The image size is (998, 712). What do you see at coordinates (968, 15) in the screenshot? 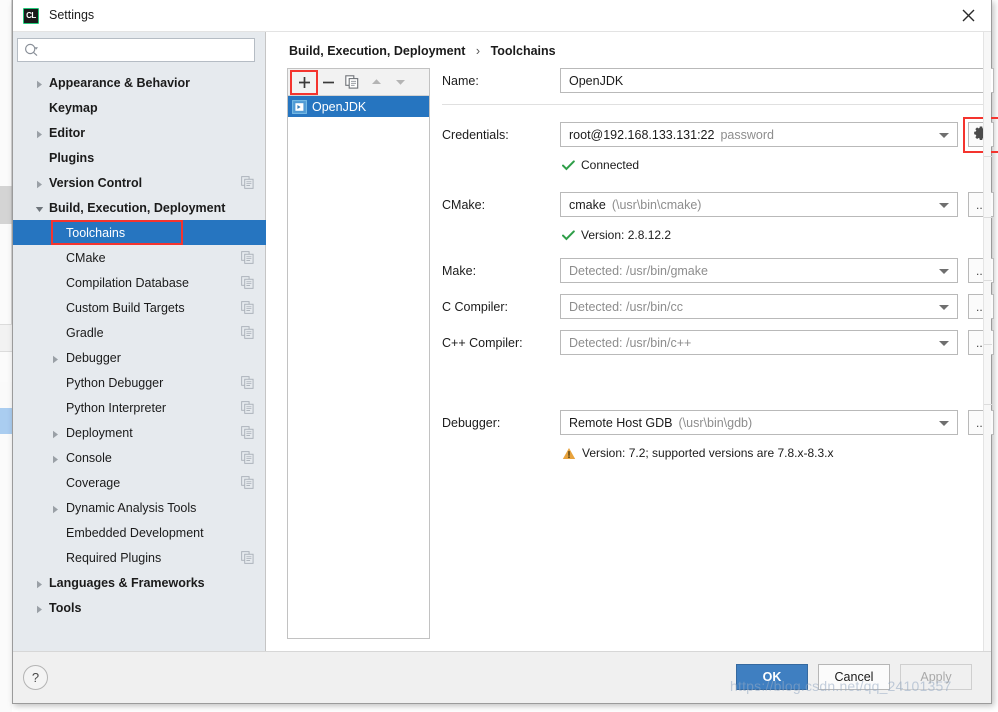
I see `close-icon` at bounding box center [968, 15].